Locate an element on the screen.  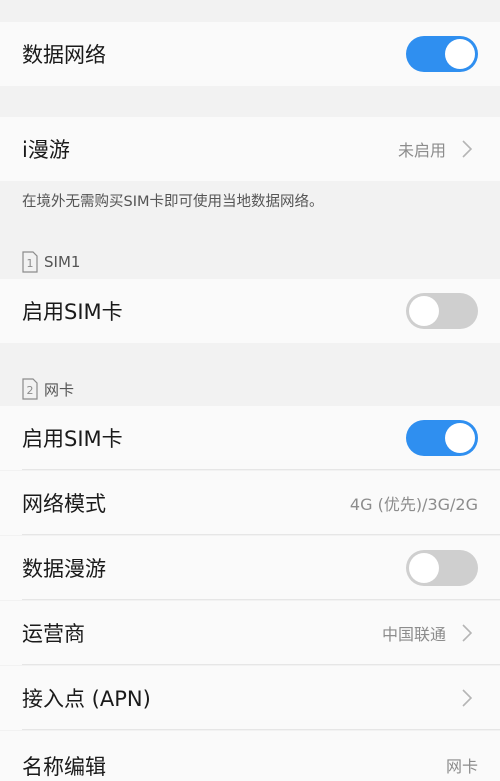
svg-text: 2 is located at coordinates (30, 390).